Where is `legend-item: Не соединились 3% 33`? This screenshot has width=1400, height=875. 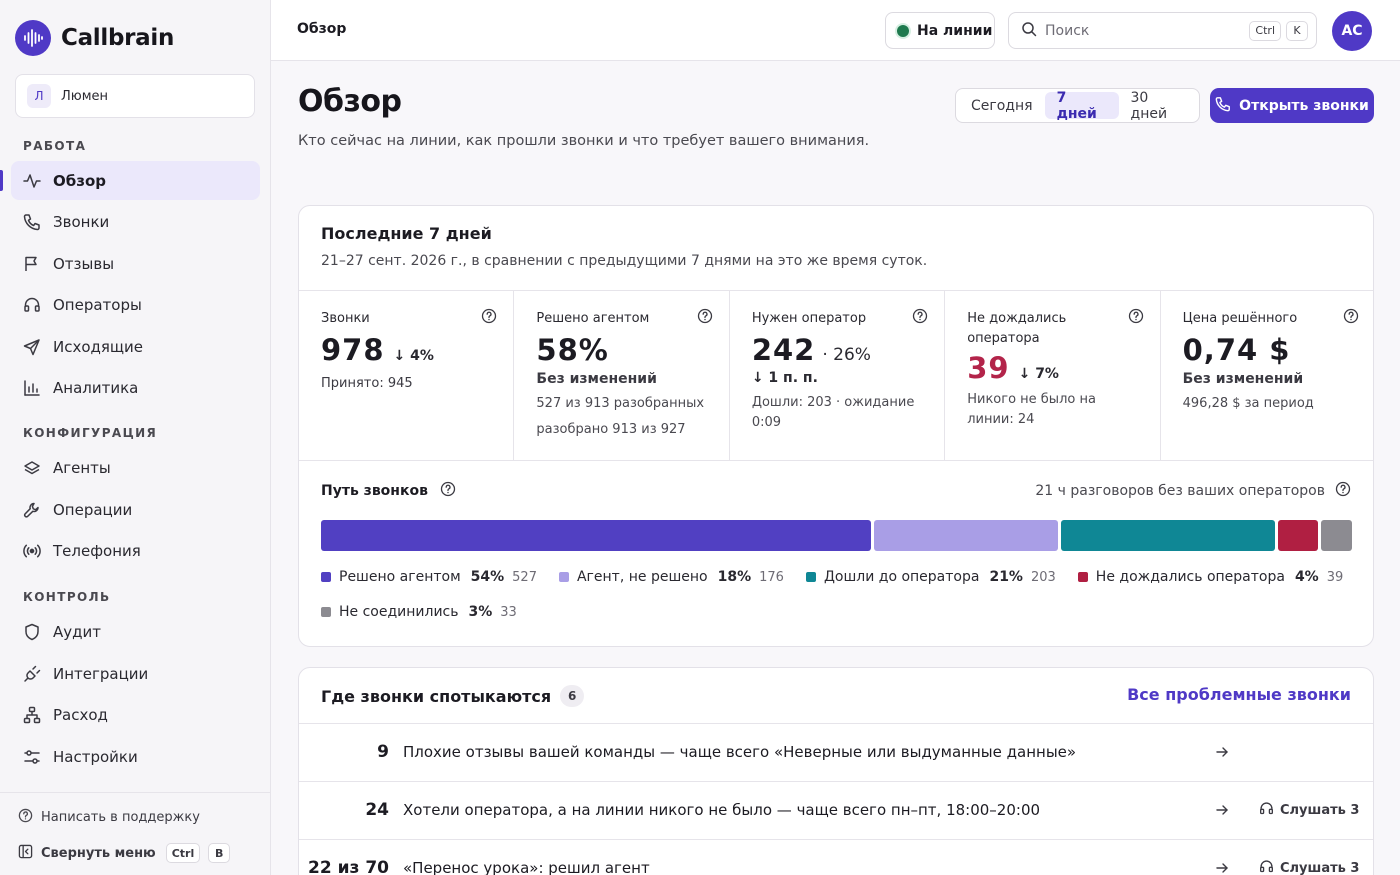
legend-item: Не соединились 3% 33 is located at coordinates (419, 612).